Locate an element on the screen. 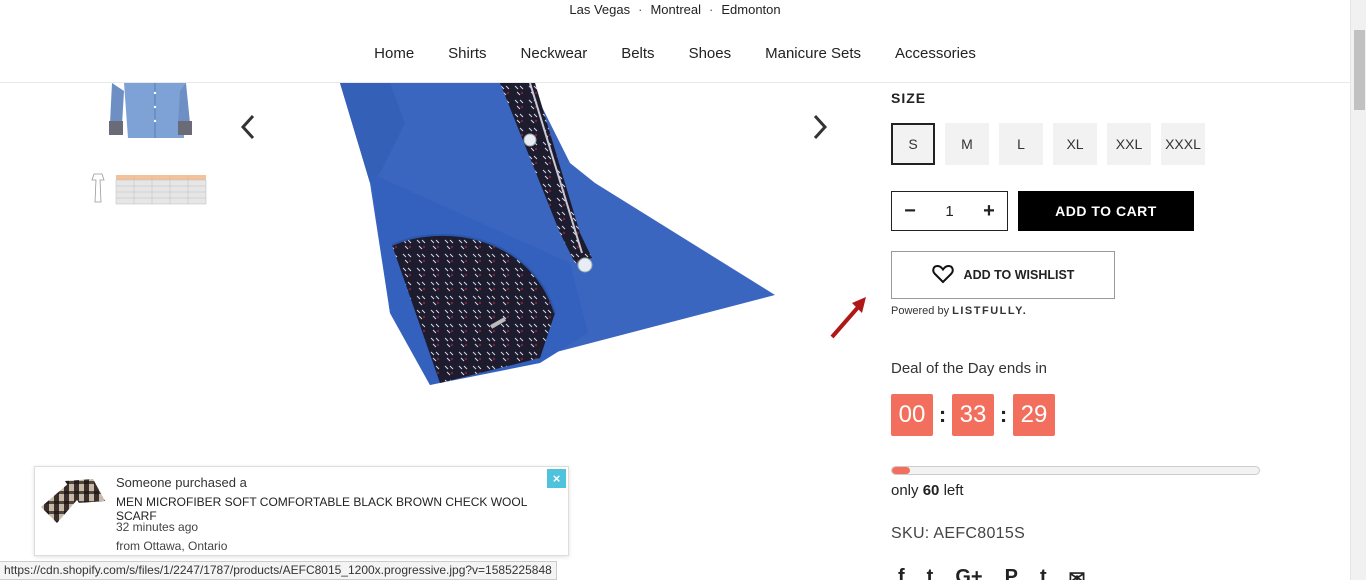 This screenshot has height=580, width=1366. popup-close-button: × is located at coordinates (556, 478).